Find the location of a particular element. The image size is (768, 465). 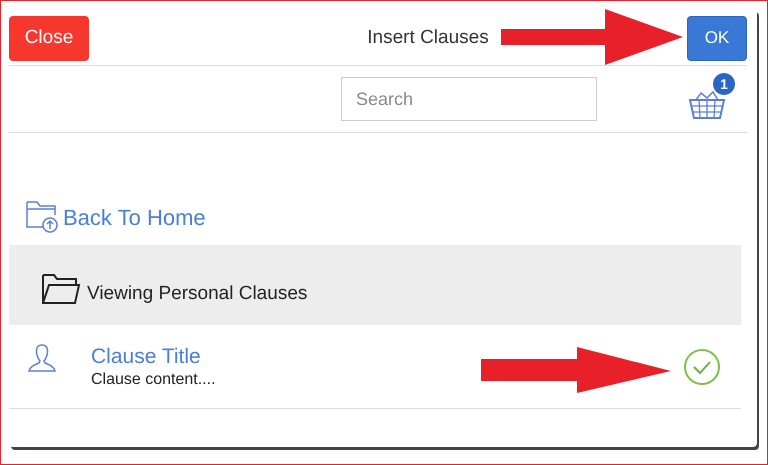

count-badge: 1 is located at coordinates (724, 84).